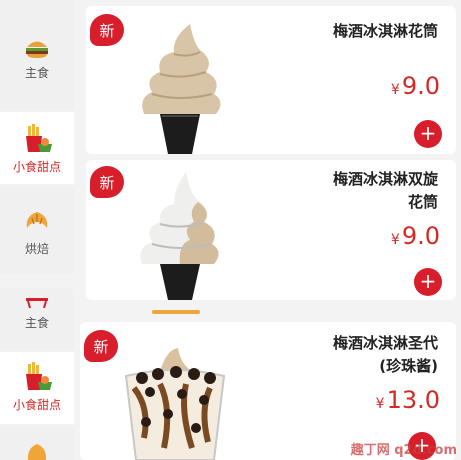 The height and width of the screenshot is (460, 461). What do you see at coordinates (175, 404) in the screenshot?
I see `pearl-sundae-image` at bounding box center [175, 404].